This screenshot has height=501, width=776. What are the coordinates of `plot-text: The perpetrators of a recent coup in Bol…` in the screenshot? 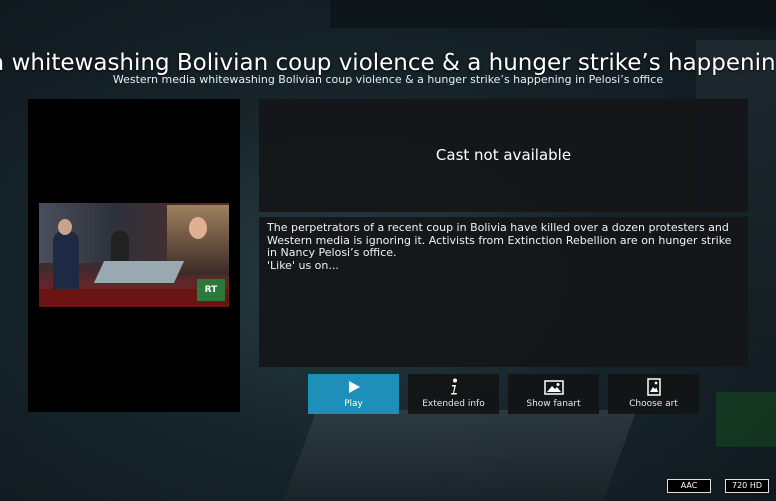 It's located at (499, 246).